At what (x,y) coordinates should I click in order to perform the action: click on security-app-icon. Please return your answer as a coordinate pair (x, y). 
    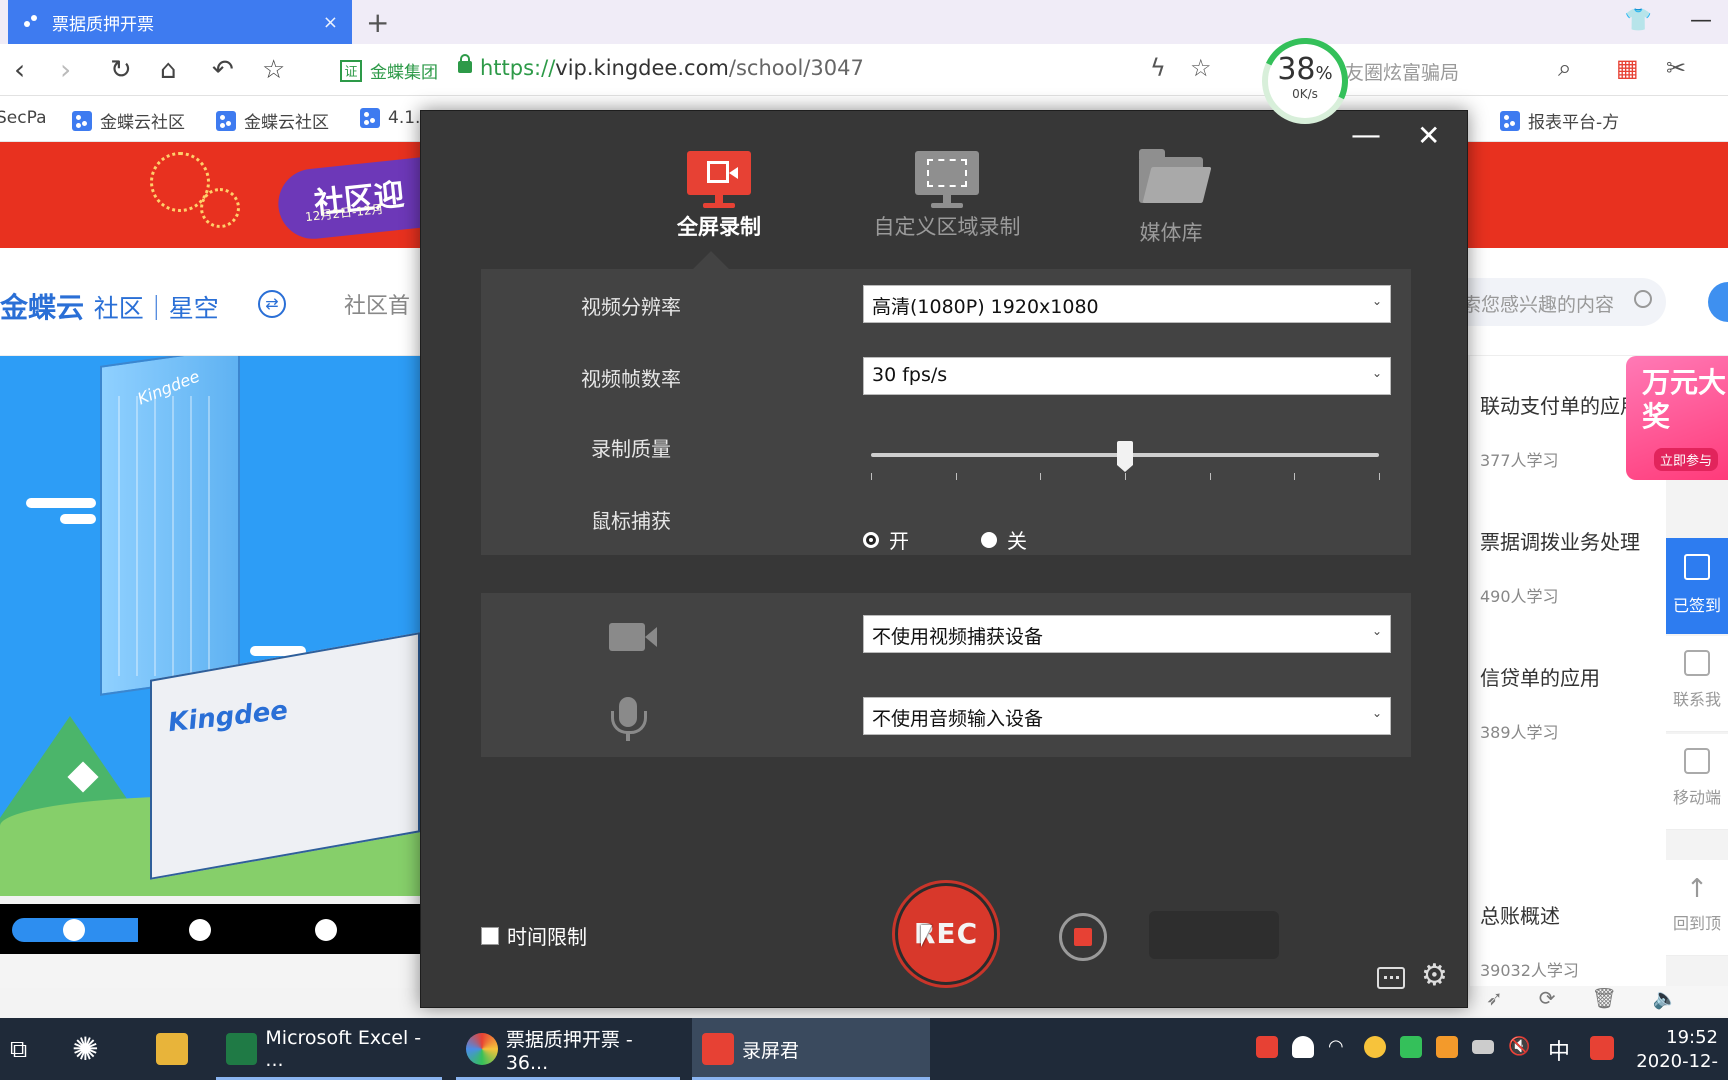
    Looking at the image, I should click on (1375, 1047).